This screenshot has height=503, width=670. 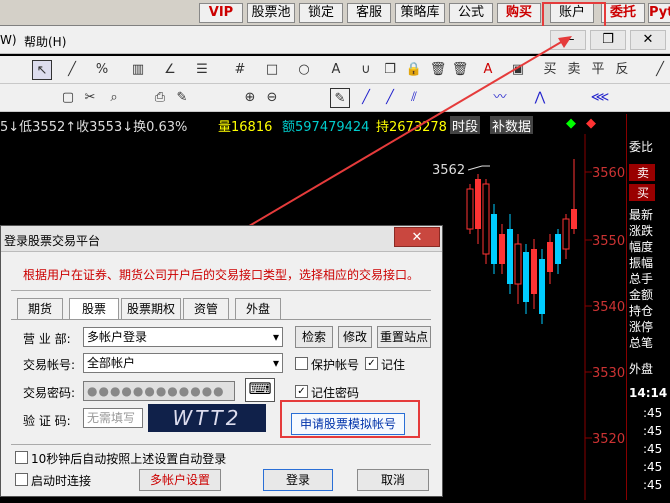 What do you see at coordinates (298, 480) in the screenshot?
I see `login-button: 登录` at bounding box center [298, 480].